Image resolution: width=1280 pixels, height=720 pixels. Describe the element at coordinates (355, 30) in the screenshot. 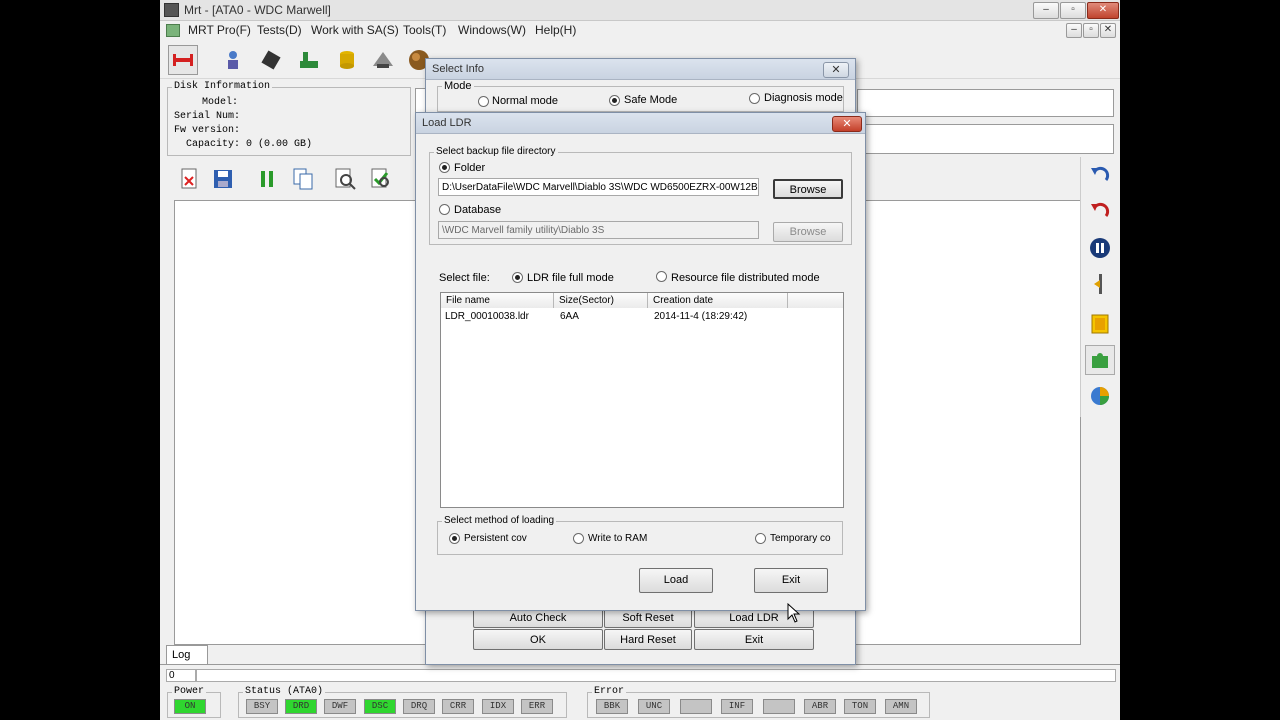

I see `menu-work-with-sa: Work with SA(S)` at that location.